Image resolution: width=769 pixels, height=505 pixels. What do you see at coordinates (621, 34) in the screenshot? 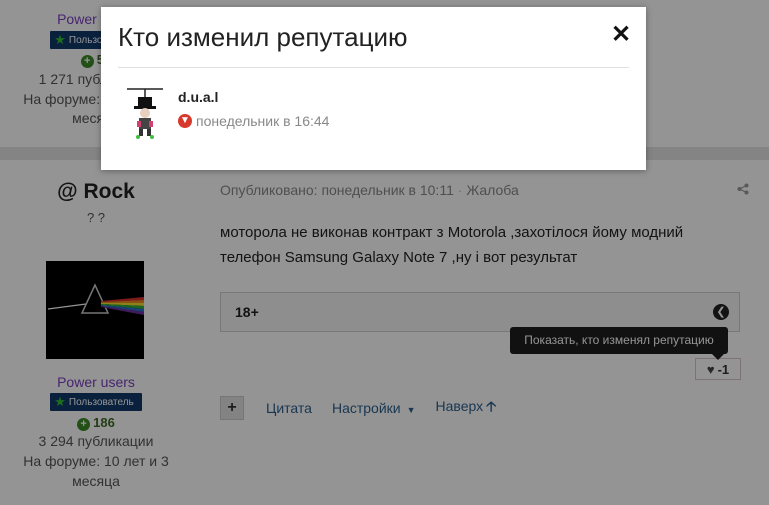
I see `close-icon: ✕` at bounding box center [621, 34].